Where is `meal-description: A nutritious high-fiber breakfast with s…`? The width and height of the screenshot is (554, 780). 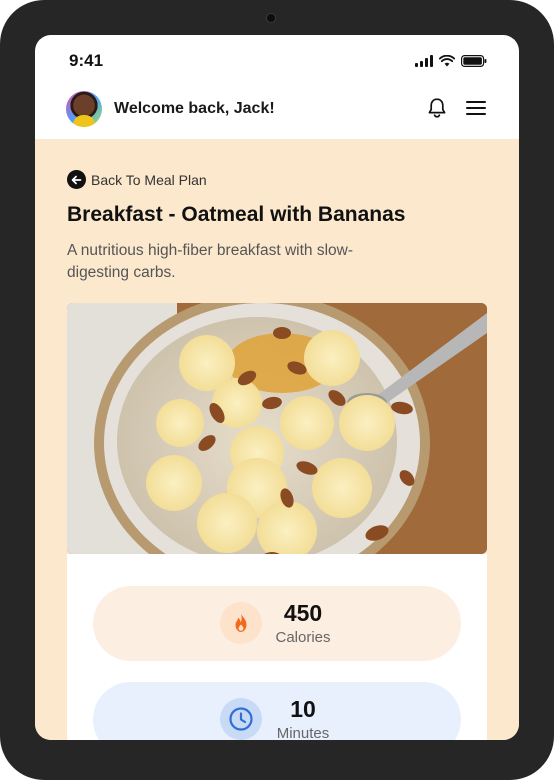 meal-description: A nutritious high-fiber breakfast with s… is located at coordinates (210, 261).